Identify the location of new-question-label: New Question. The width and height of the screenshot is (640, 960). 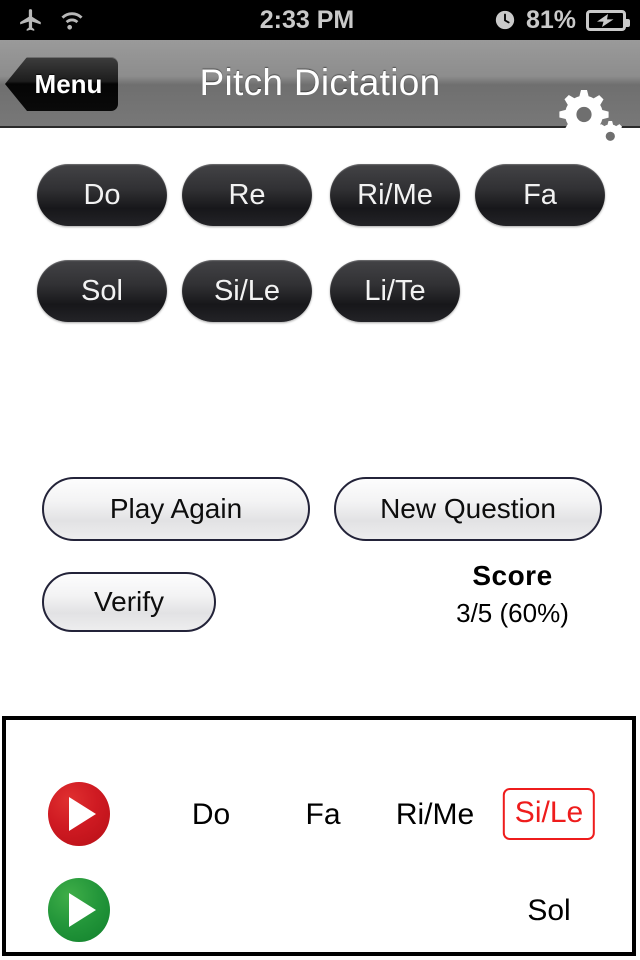
(468, 508).